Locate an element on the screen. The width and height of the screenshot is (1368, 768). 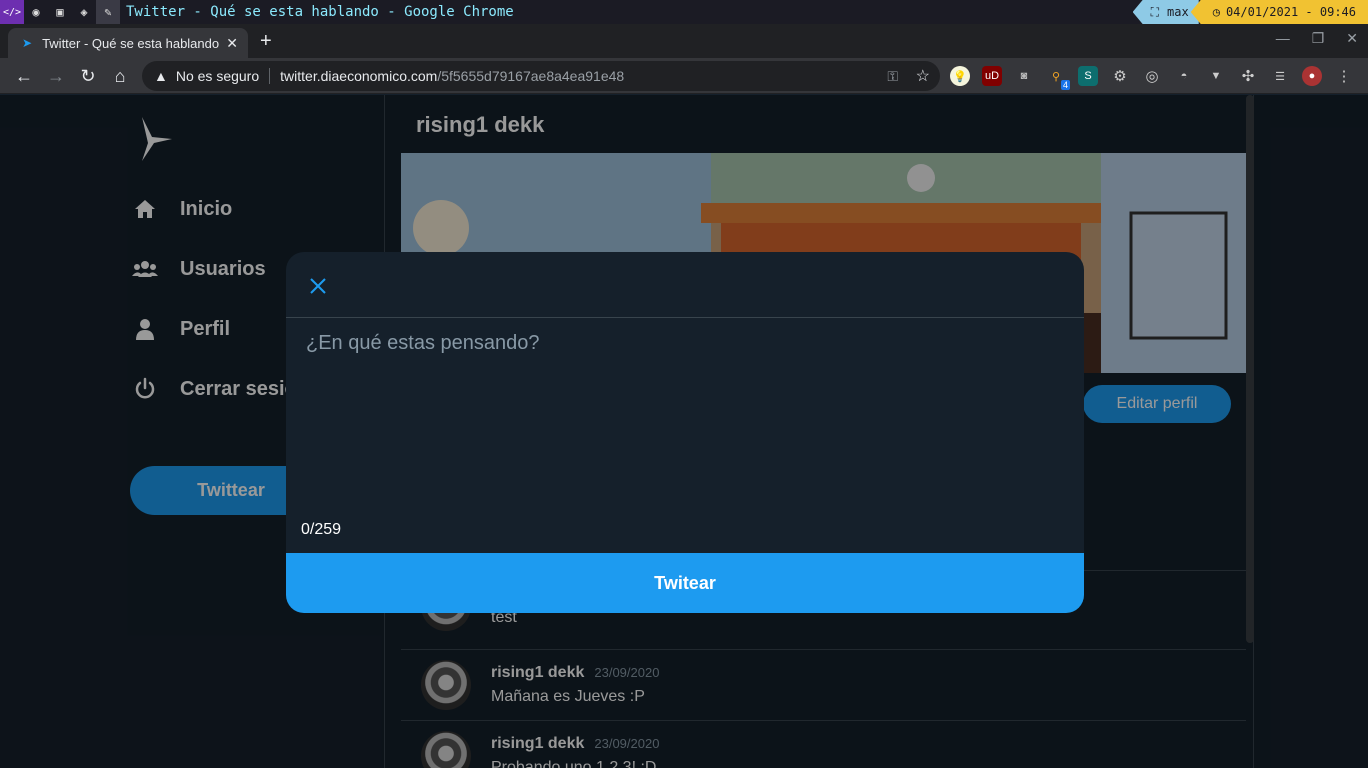
restore-icon: ❐ is located at coordinates (1318, 38).